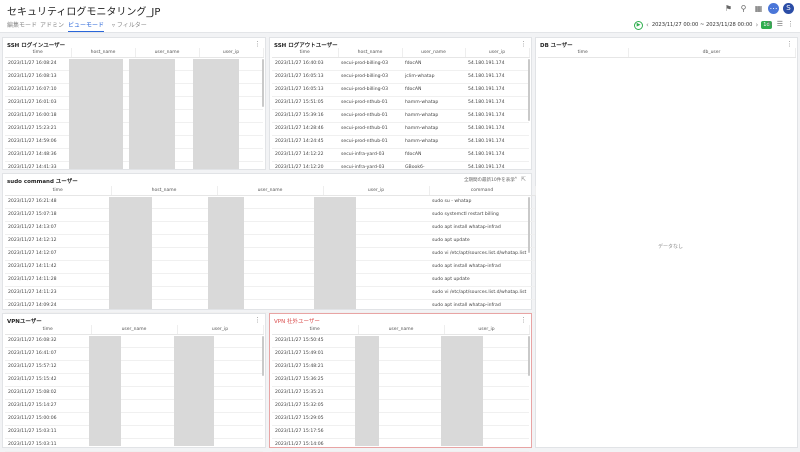 The height and width of the screenshot is (452, 800). I want to click on cell-user: fdocAN, so click(433, 64).